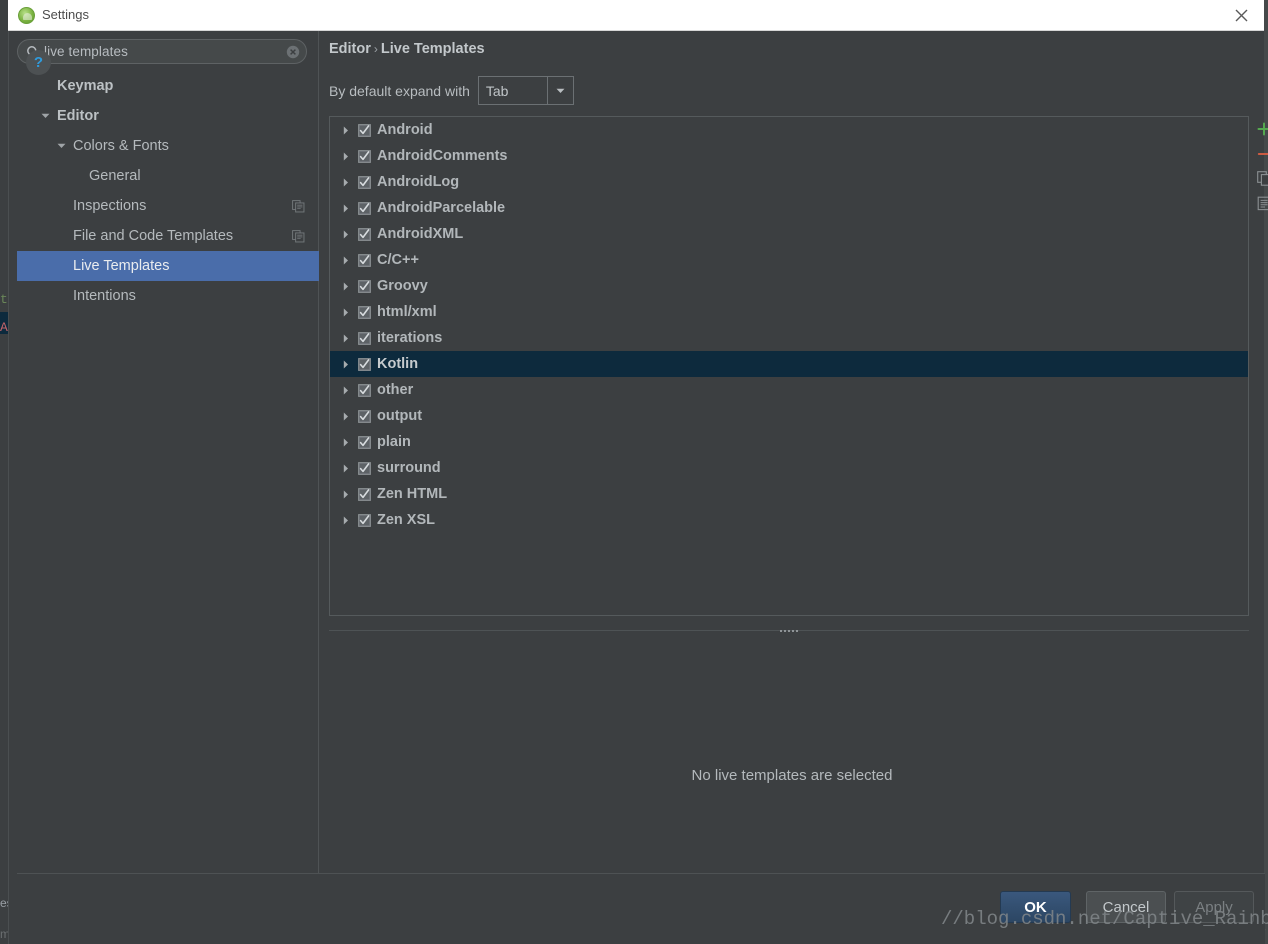 This screenshot has width=1268, height=944. What do you see at coordinates (1260, 153) in the screenshot?
I see `remove-icon` at bounding box center [1260, 153].